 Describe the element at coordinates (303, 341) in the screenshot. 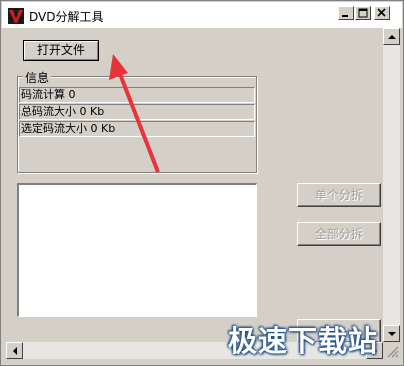

I see `site-watermark: 极速下载站` at that location.